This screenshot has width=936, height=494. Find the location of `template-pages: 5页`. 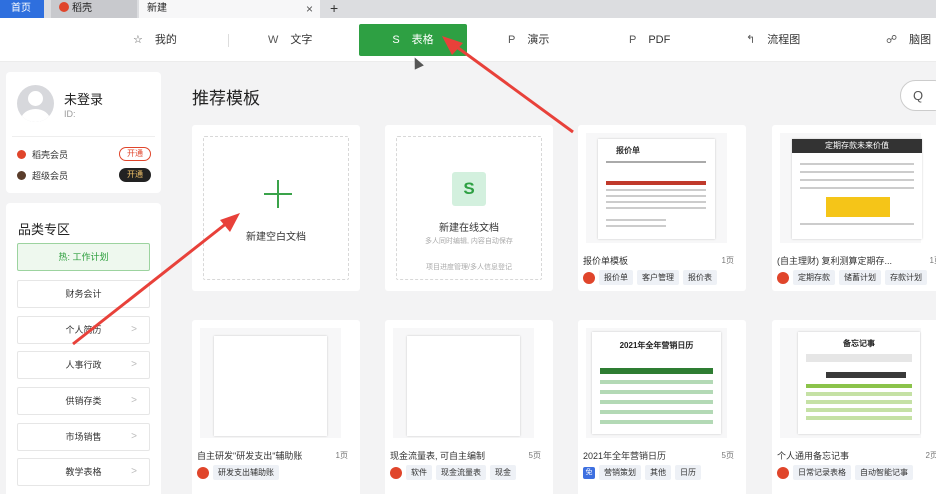

template-pages: 5页 is located at coordinates (534, 455).